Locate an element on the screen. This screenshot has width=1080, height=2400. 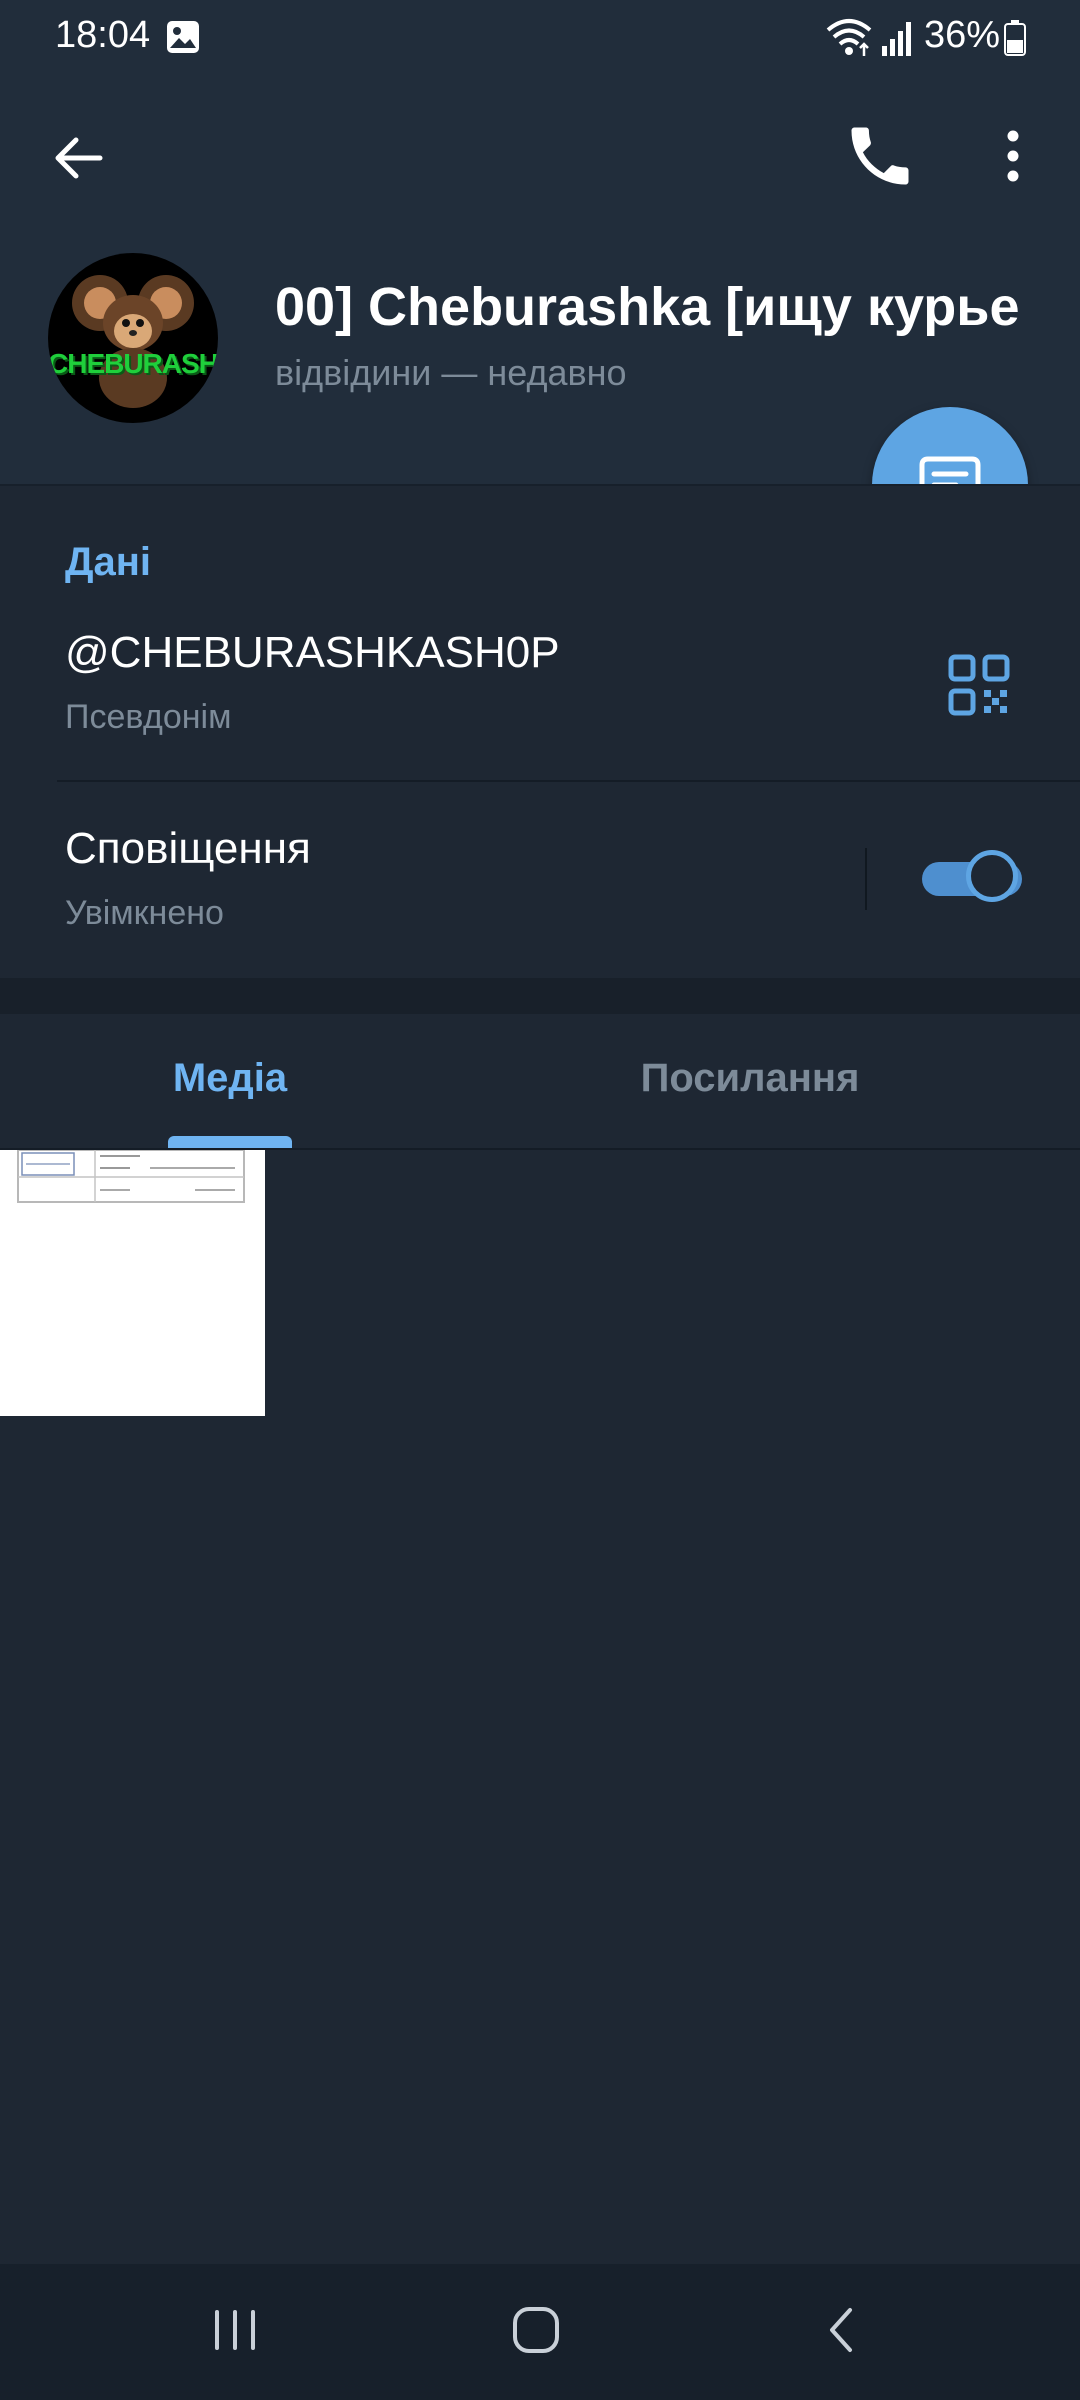
tab-links-label: Посилання is located at coordinates (750, 1078).